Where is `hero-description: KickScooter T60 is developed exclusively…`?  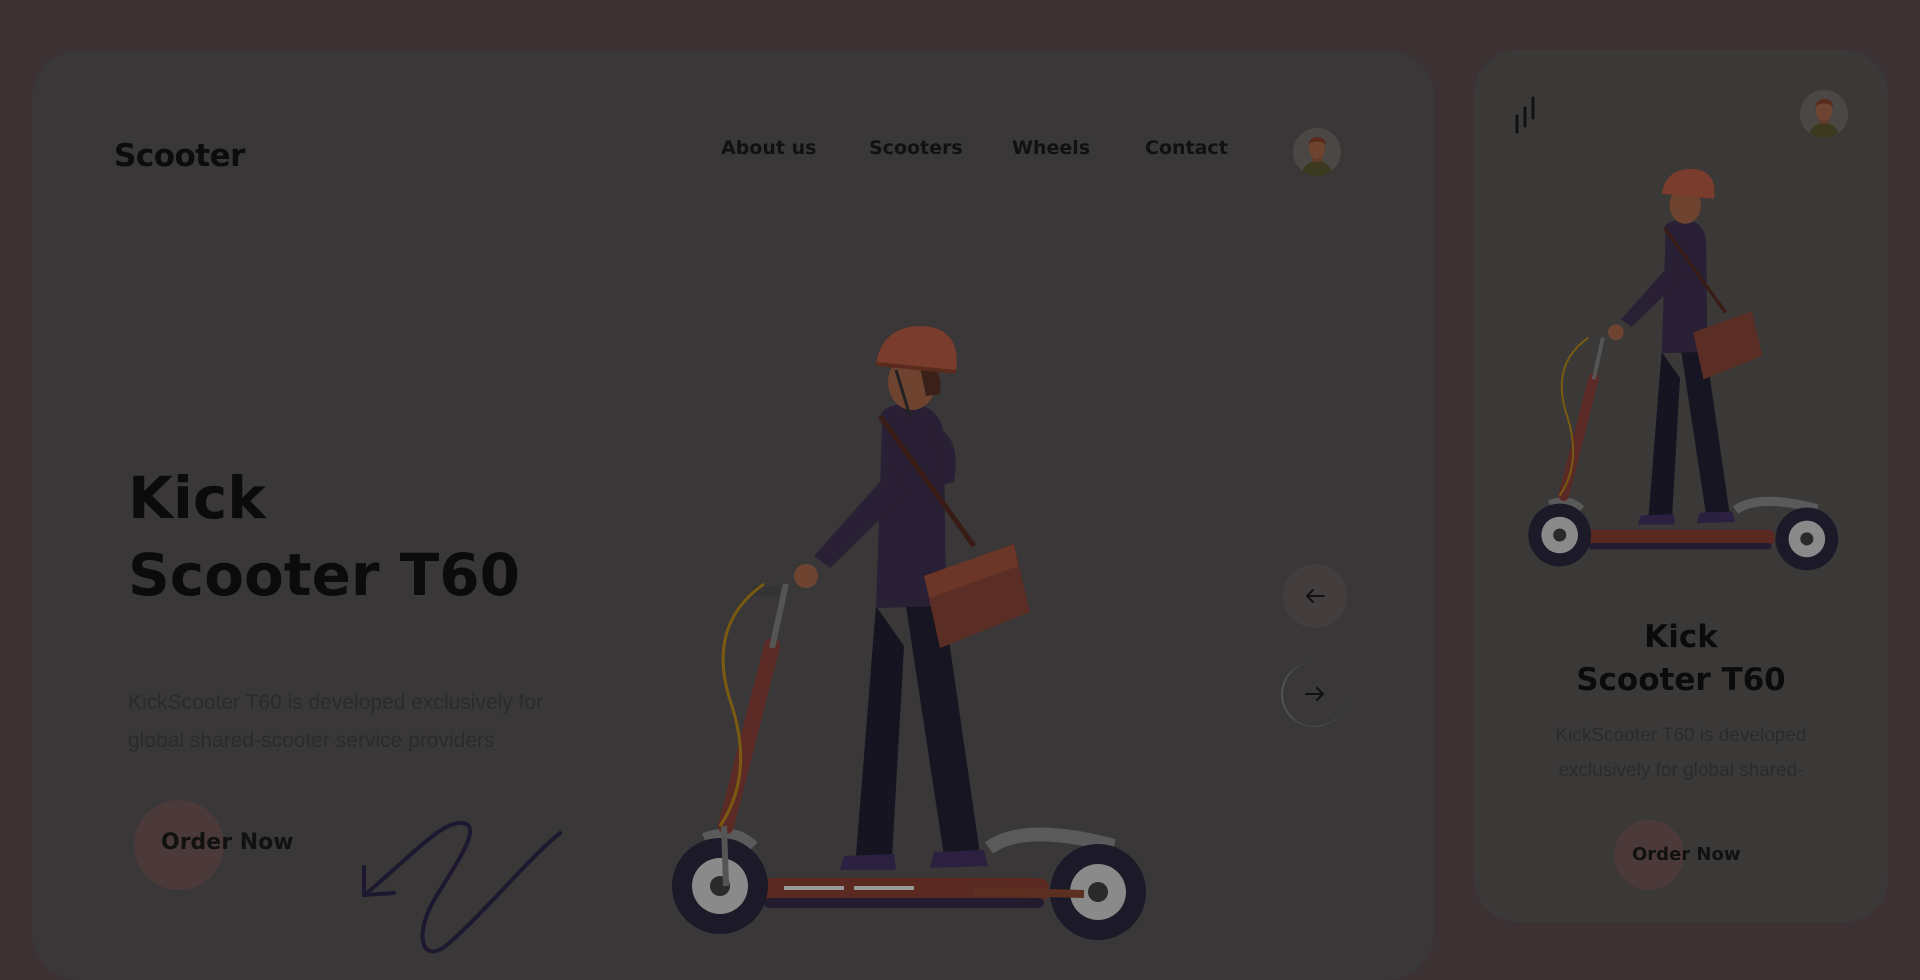 hero-description: KickScooter T60 is developed exclusively… is located at coordinates (336, 721).